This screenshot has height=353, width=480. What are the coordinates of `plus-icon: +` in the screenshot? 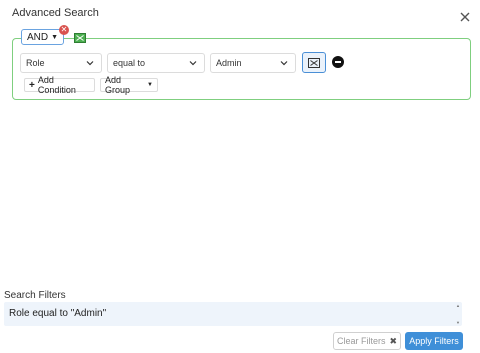 It's located at (32, 85).